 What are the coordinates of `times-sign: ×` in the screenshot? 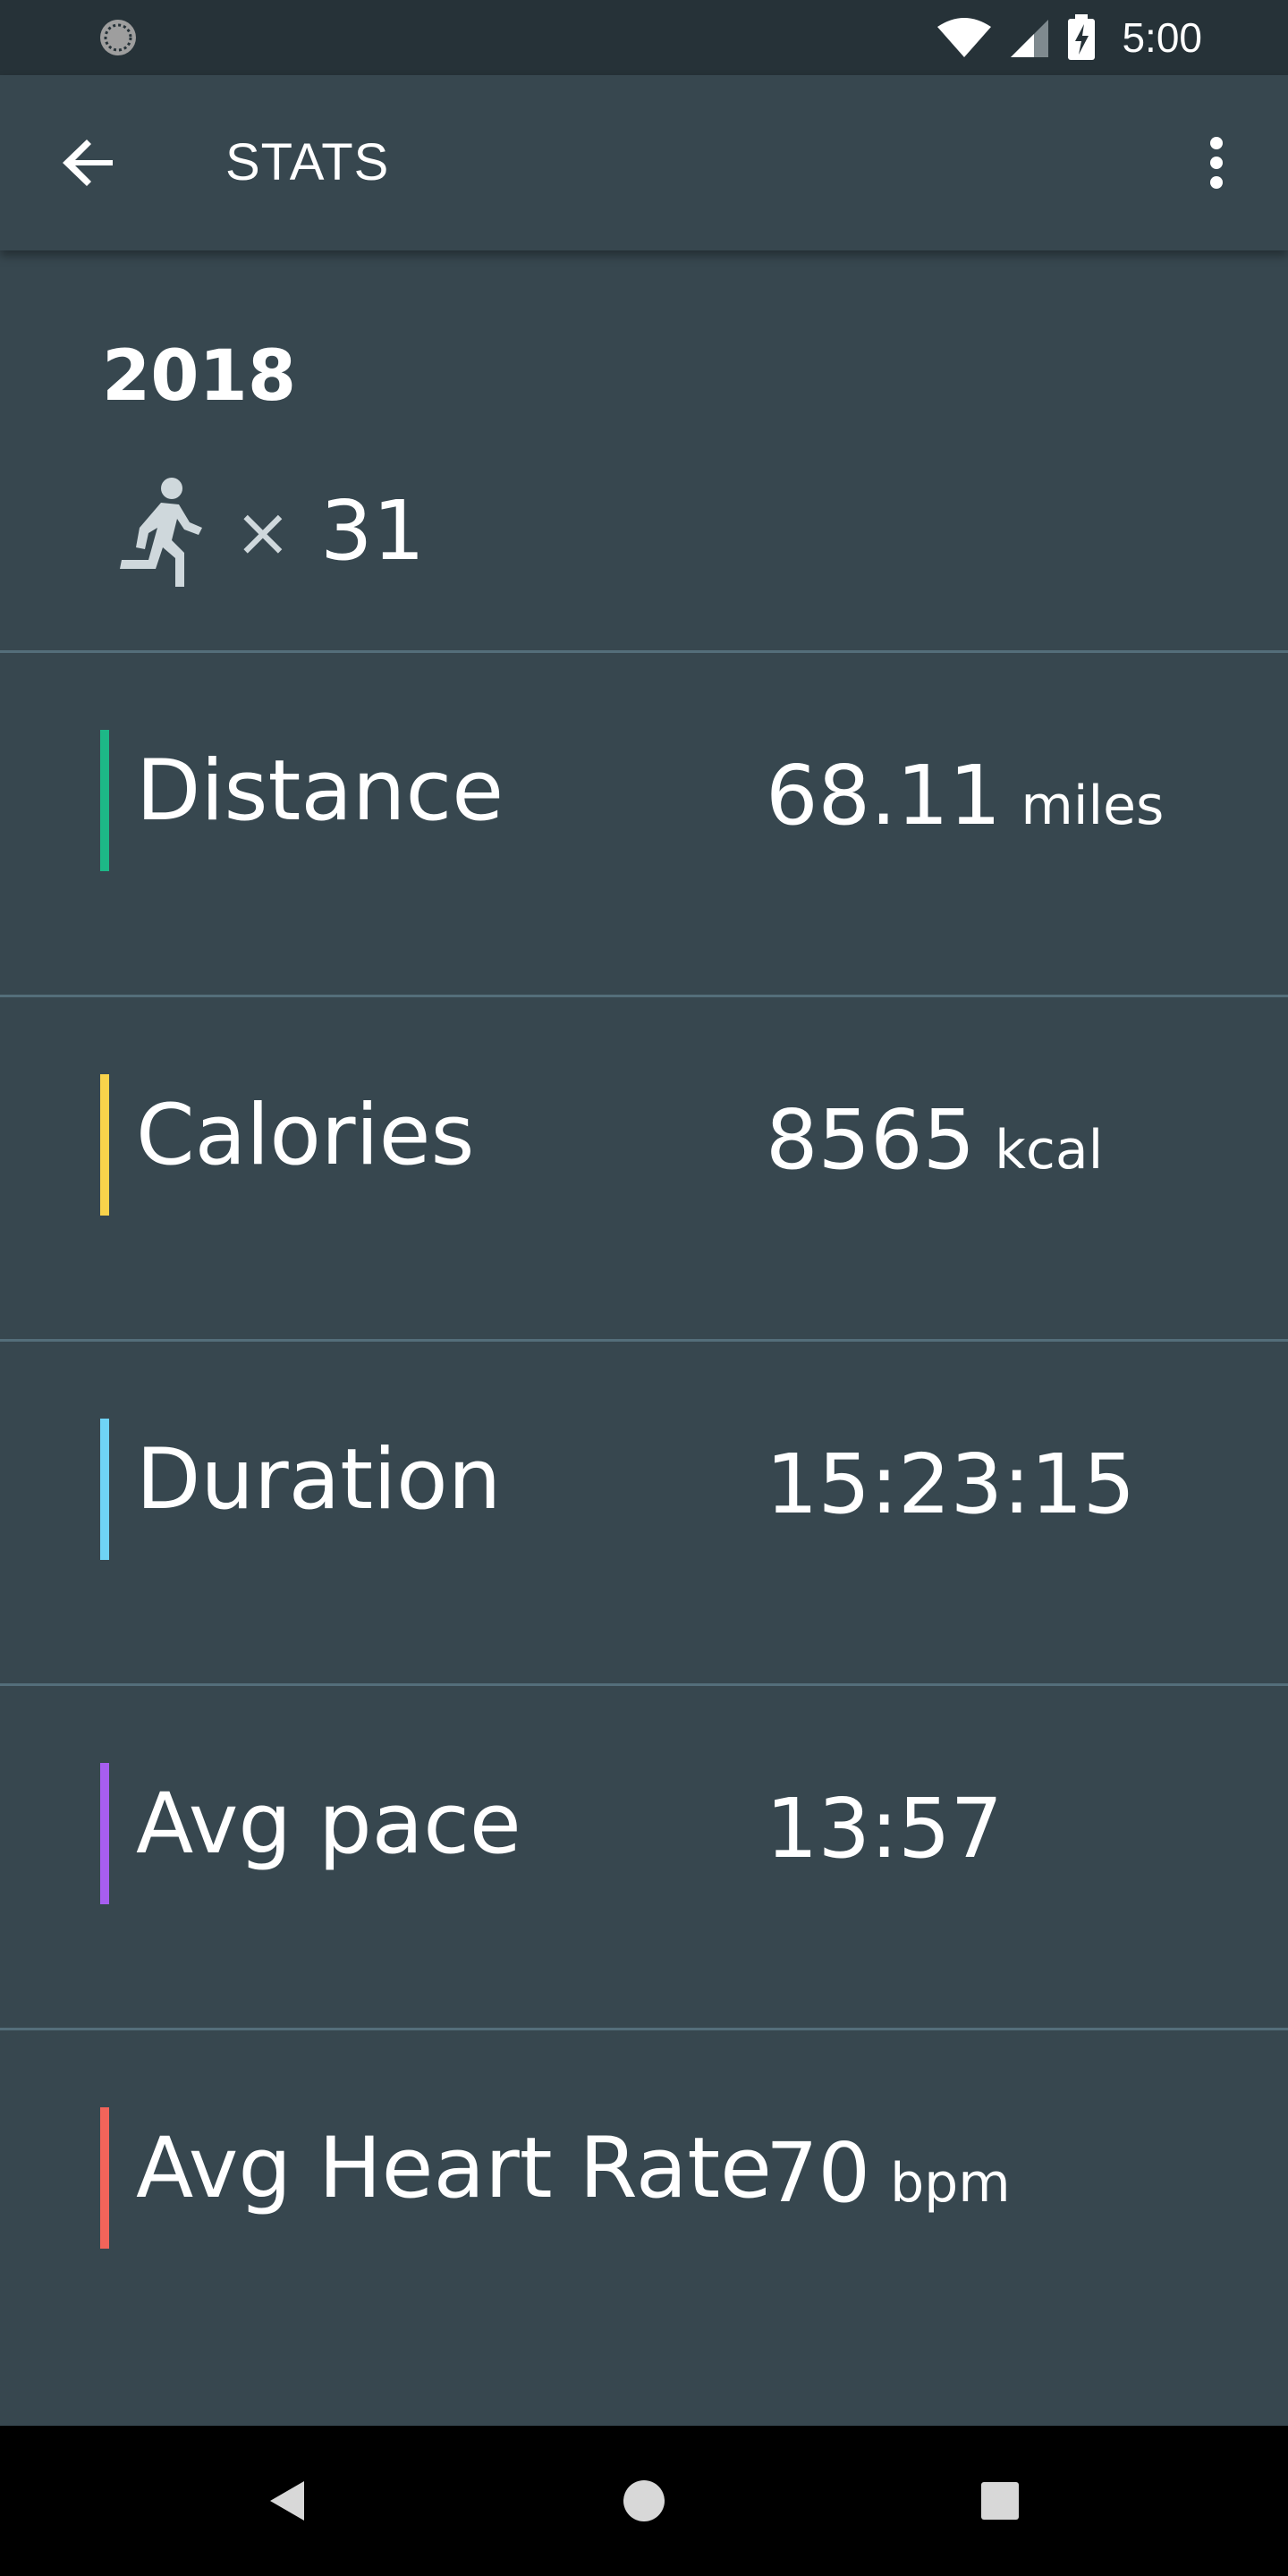 It's located at (263, 532).